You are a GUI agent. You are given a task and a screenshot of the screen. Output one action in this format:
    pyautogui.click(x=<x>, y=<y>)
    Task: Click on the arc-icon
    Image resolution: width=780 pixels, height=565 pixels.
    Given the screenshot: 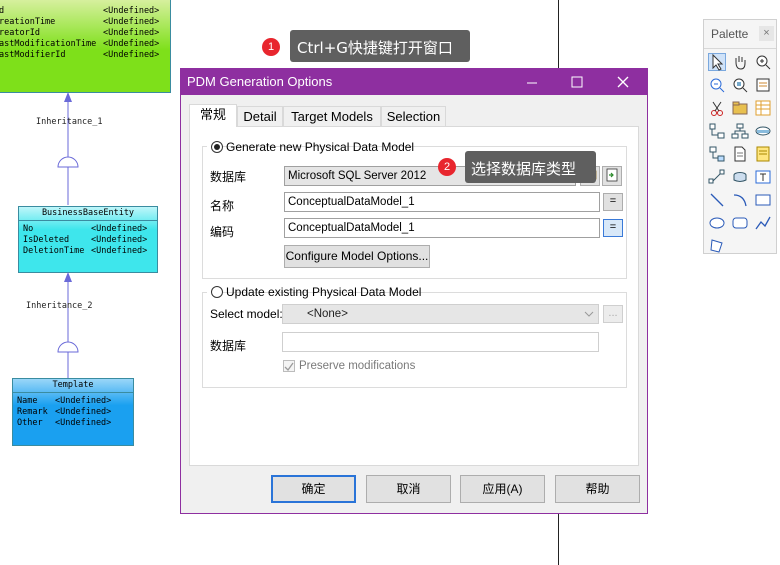 What is the action you would take?
    pyautogui.click(x=740, y=200)
    